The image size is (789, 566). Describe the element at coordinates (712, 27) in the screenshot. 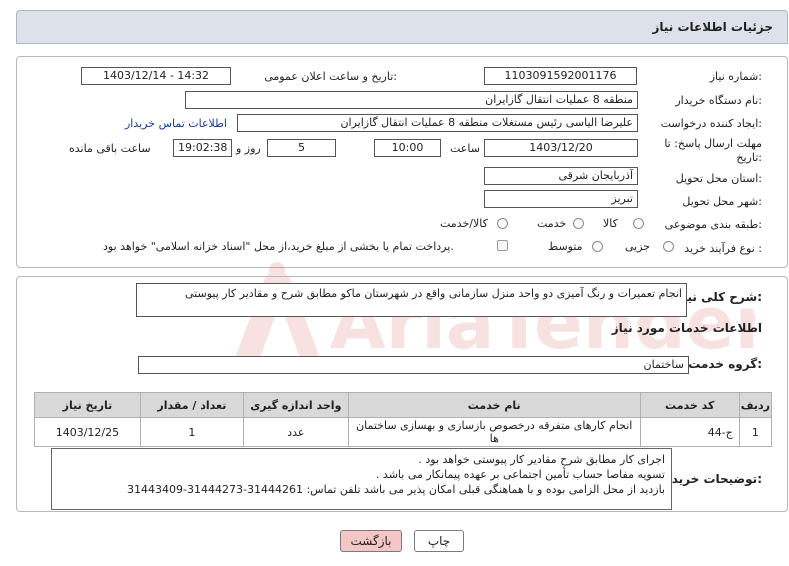

I see `page-title: جزئیات اطلاعات نیاز` at that location.